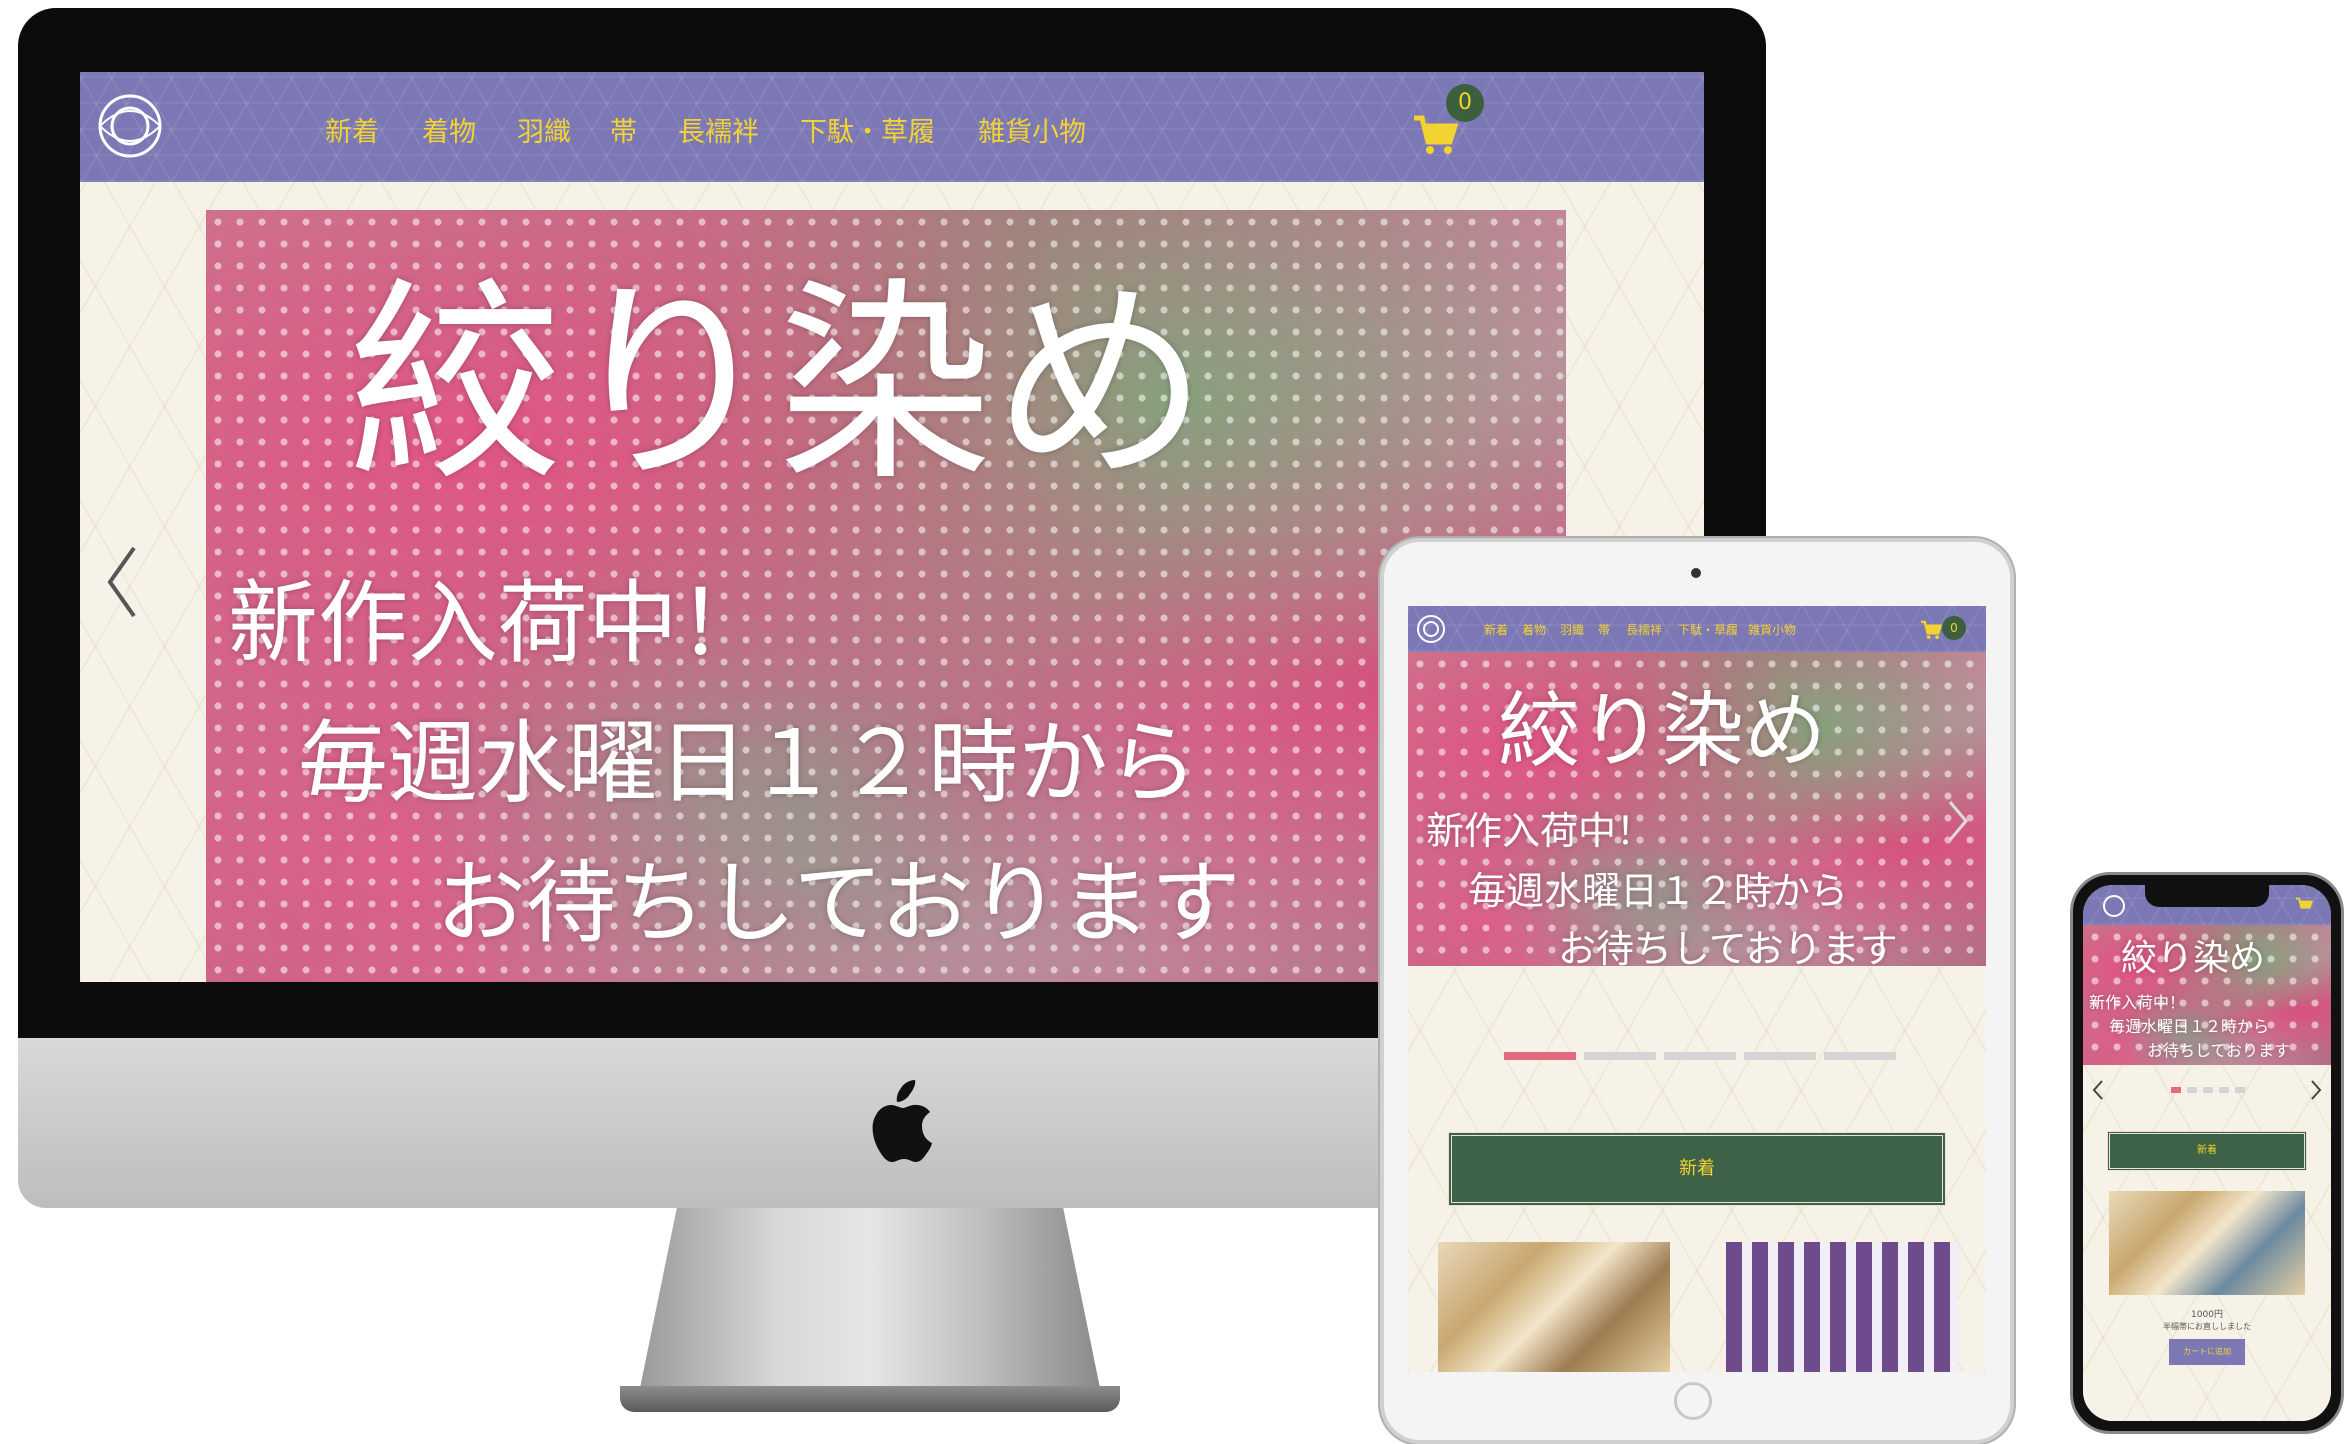  I want to click on ipad-home-button, so click(1693, 1401).